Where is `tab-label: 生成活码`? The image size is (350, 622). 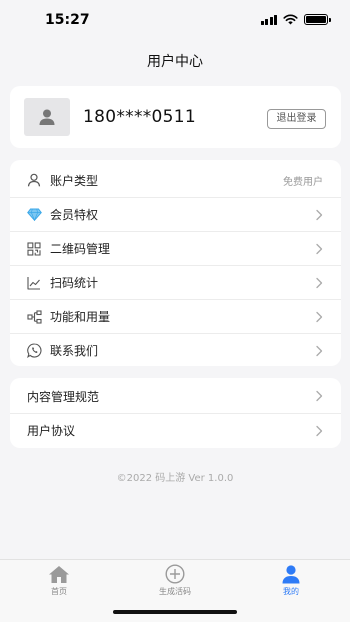
tab-label: 生成活码 is located at coordinates (175, 591).